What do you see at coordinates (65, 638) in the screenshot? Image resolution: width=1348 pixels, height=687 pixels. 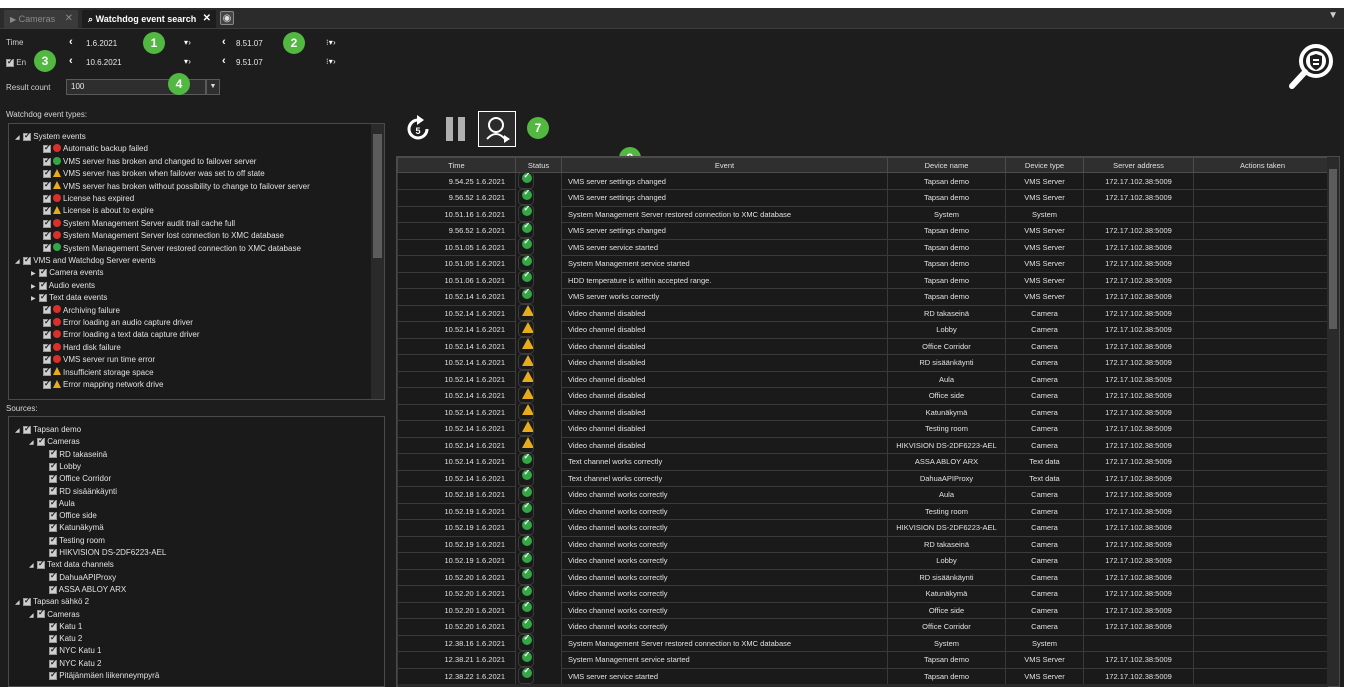 I see `source-item: Katu 2` at bounding box center [65, 638].